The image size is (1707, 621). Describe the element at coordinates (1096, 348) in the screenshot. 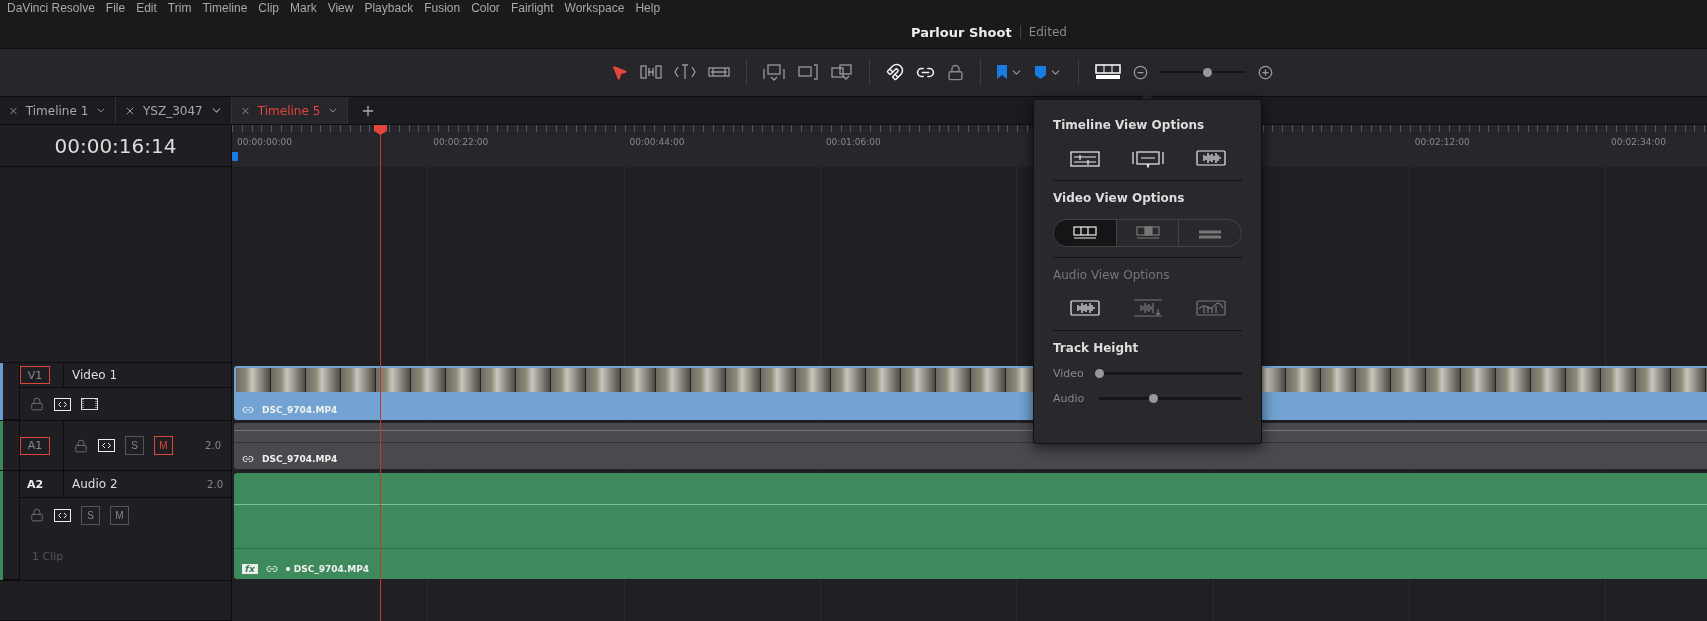

I see `section-title: Track Height` at that location.